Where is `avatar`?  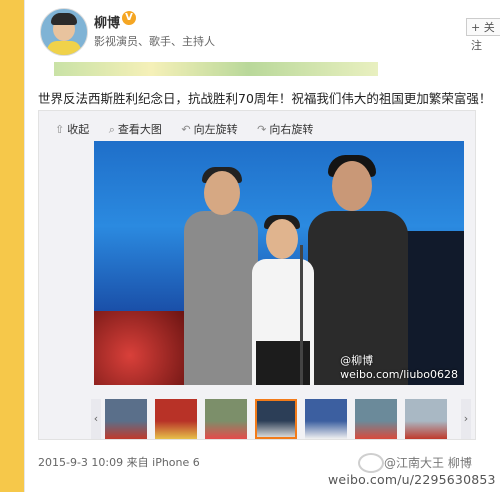
avatar is located at coordinates (64, 32).